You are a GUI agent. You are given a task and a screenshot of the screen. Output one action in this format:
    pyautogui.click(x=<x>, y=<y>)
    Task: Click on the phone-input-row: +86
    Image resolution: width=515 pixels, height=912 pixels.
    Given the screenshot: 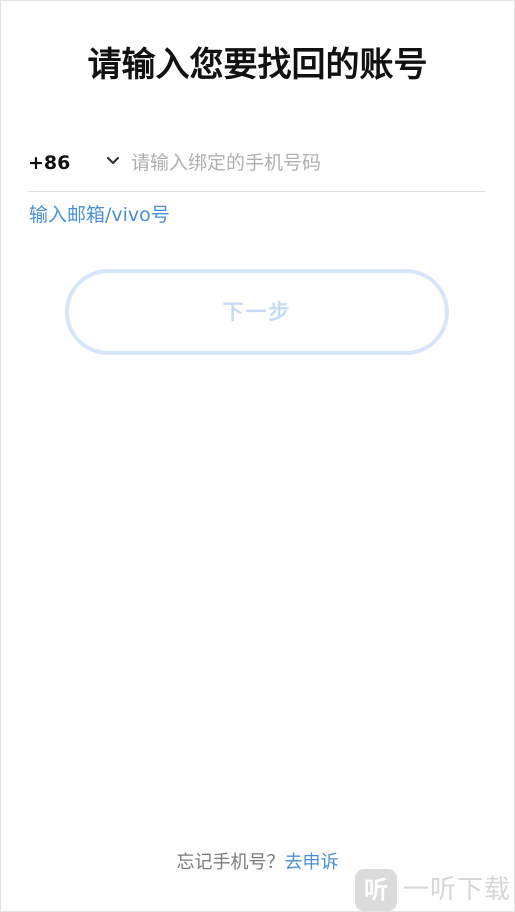 What is the action you would take?
    pyautogui.click(x=256, y=166)
    